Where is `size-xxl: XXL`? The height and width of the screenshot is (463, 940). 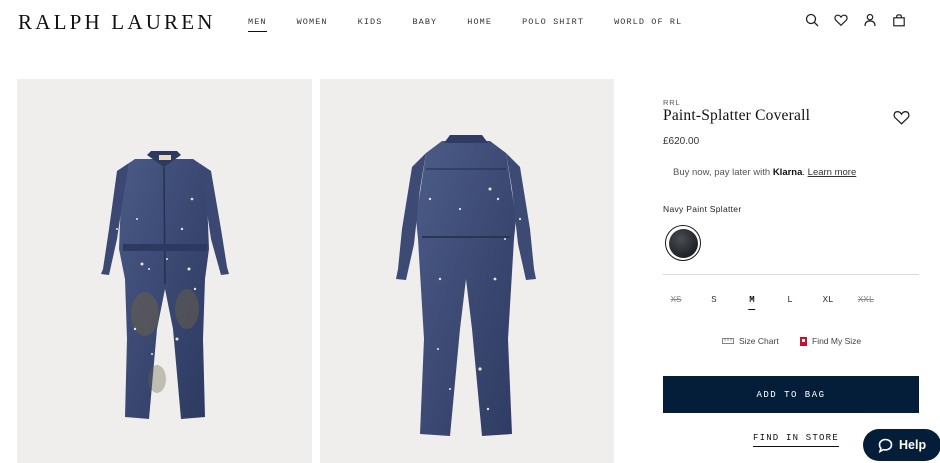 size-xxl: XXL is located at coordinates (866, 300).